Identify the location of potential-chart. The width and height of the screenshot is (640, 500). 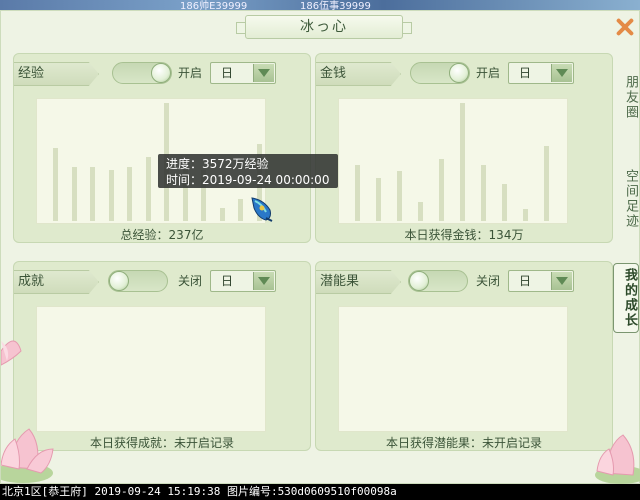
(453, 369).